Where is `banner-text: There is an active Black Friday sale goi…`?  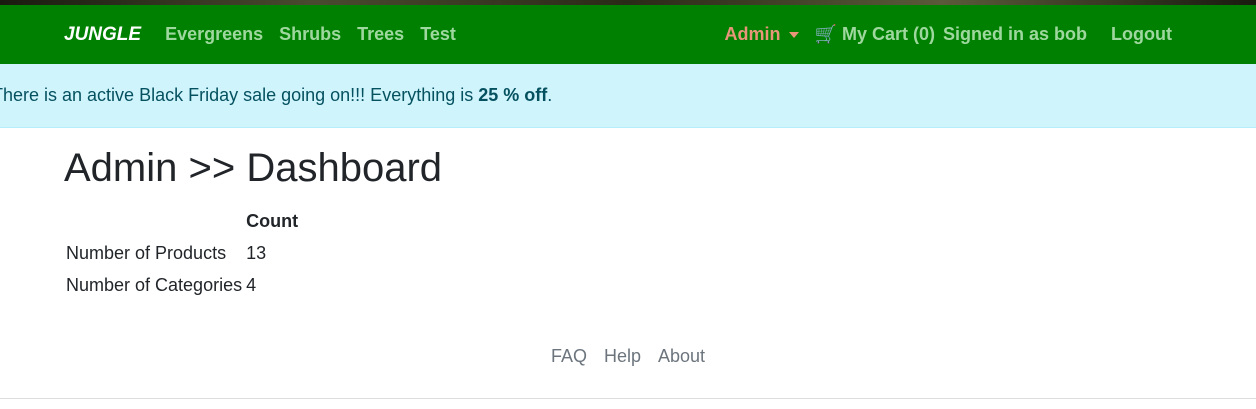
banner-text: There is an active Black Friday sale goi… is located at coordinates (239, 95).